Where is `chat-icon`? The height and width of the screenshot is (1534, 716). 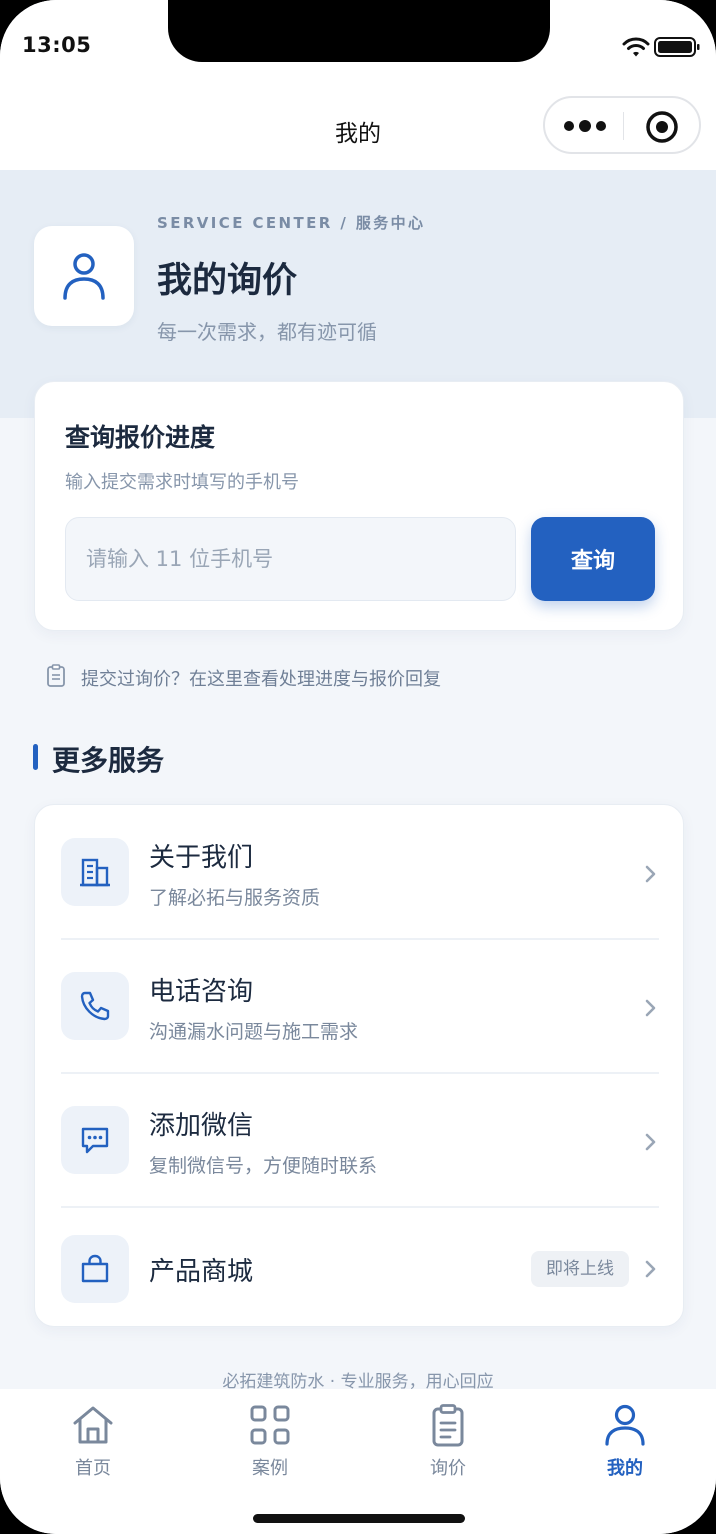 chat-icon is located at coordinates (95, 1140).